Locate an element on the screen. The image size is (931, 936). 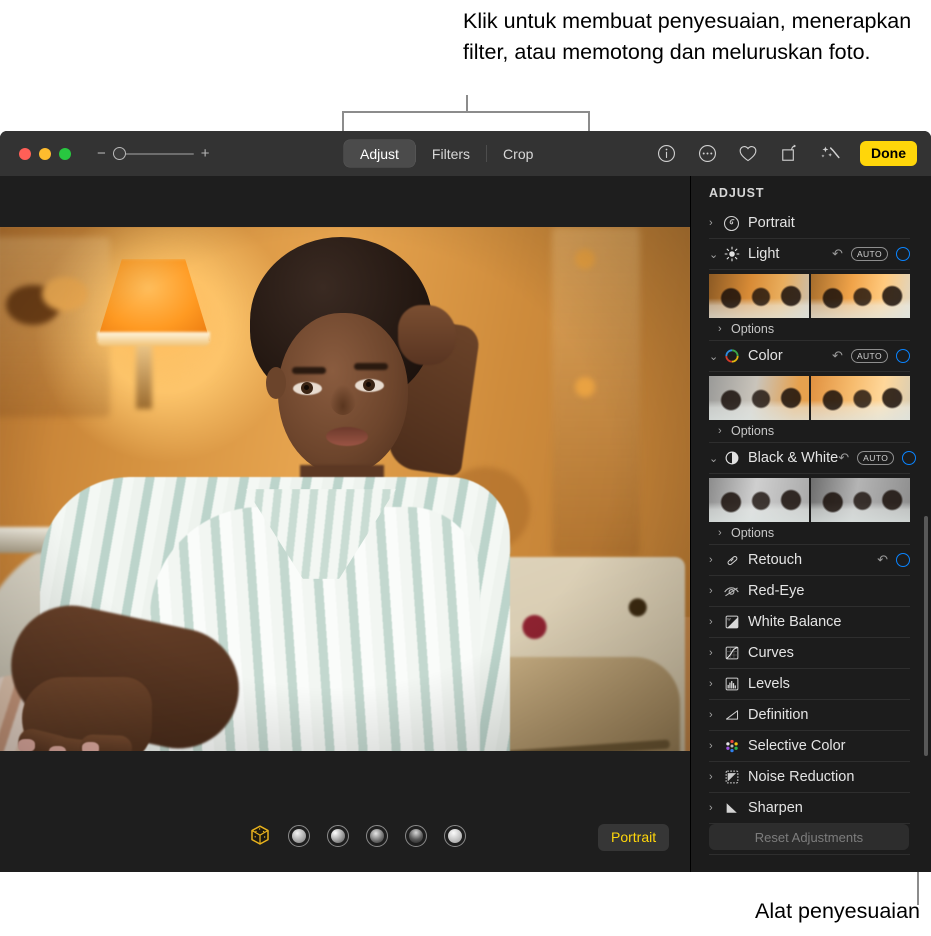
sidebar-item-red-eye: › Red-Eye is located at coordinates (809, 591).